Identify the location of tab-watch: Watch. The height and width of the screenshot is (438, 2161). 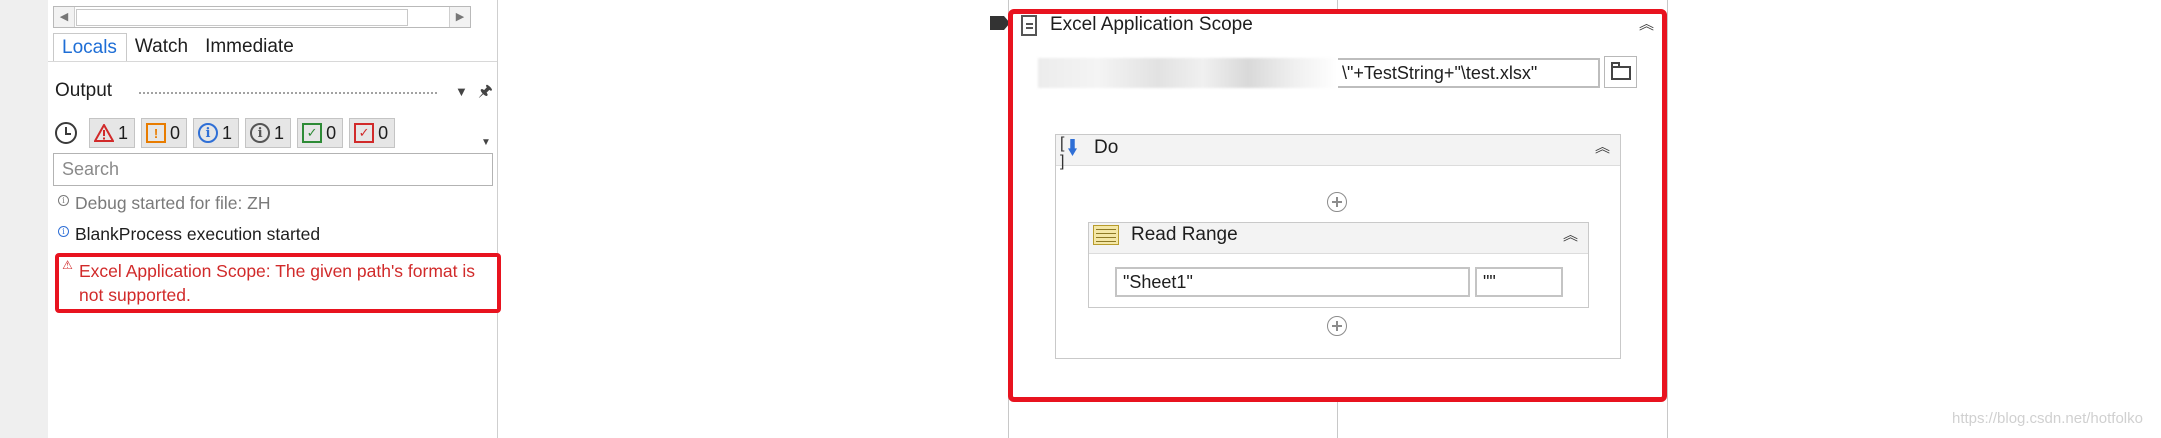
(162, 47).